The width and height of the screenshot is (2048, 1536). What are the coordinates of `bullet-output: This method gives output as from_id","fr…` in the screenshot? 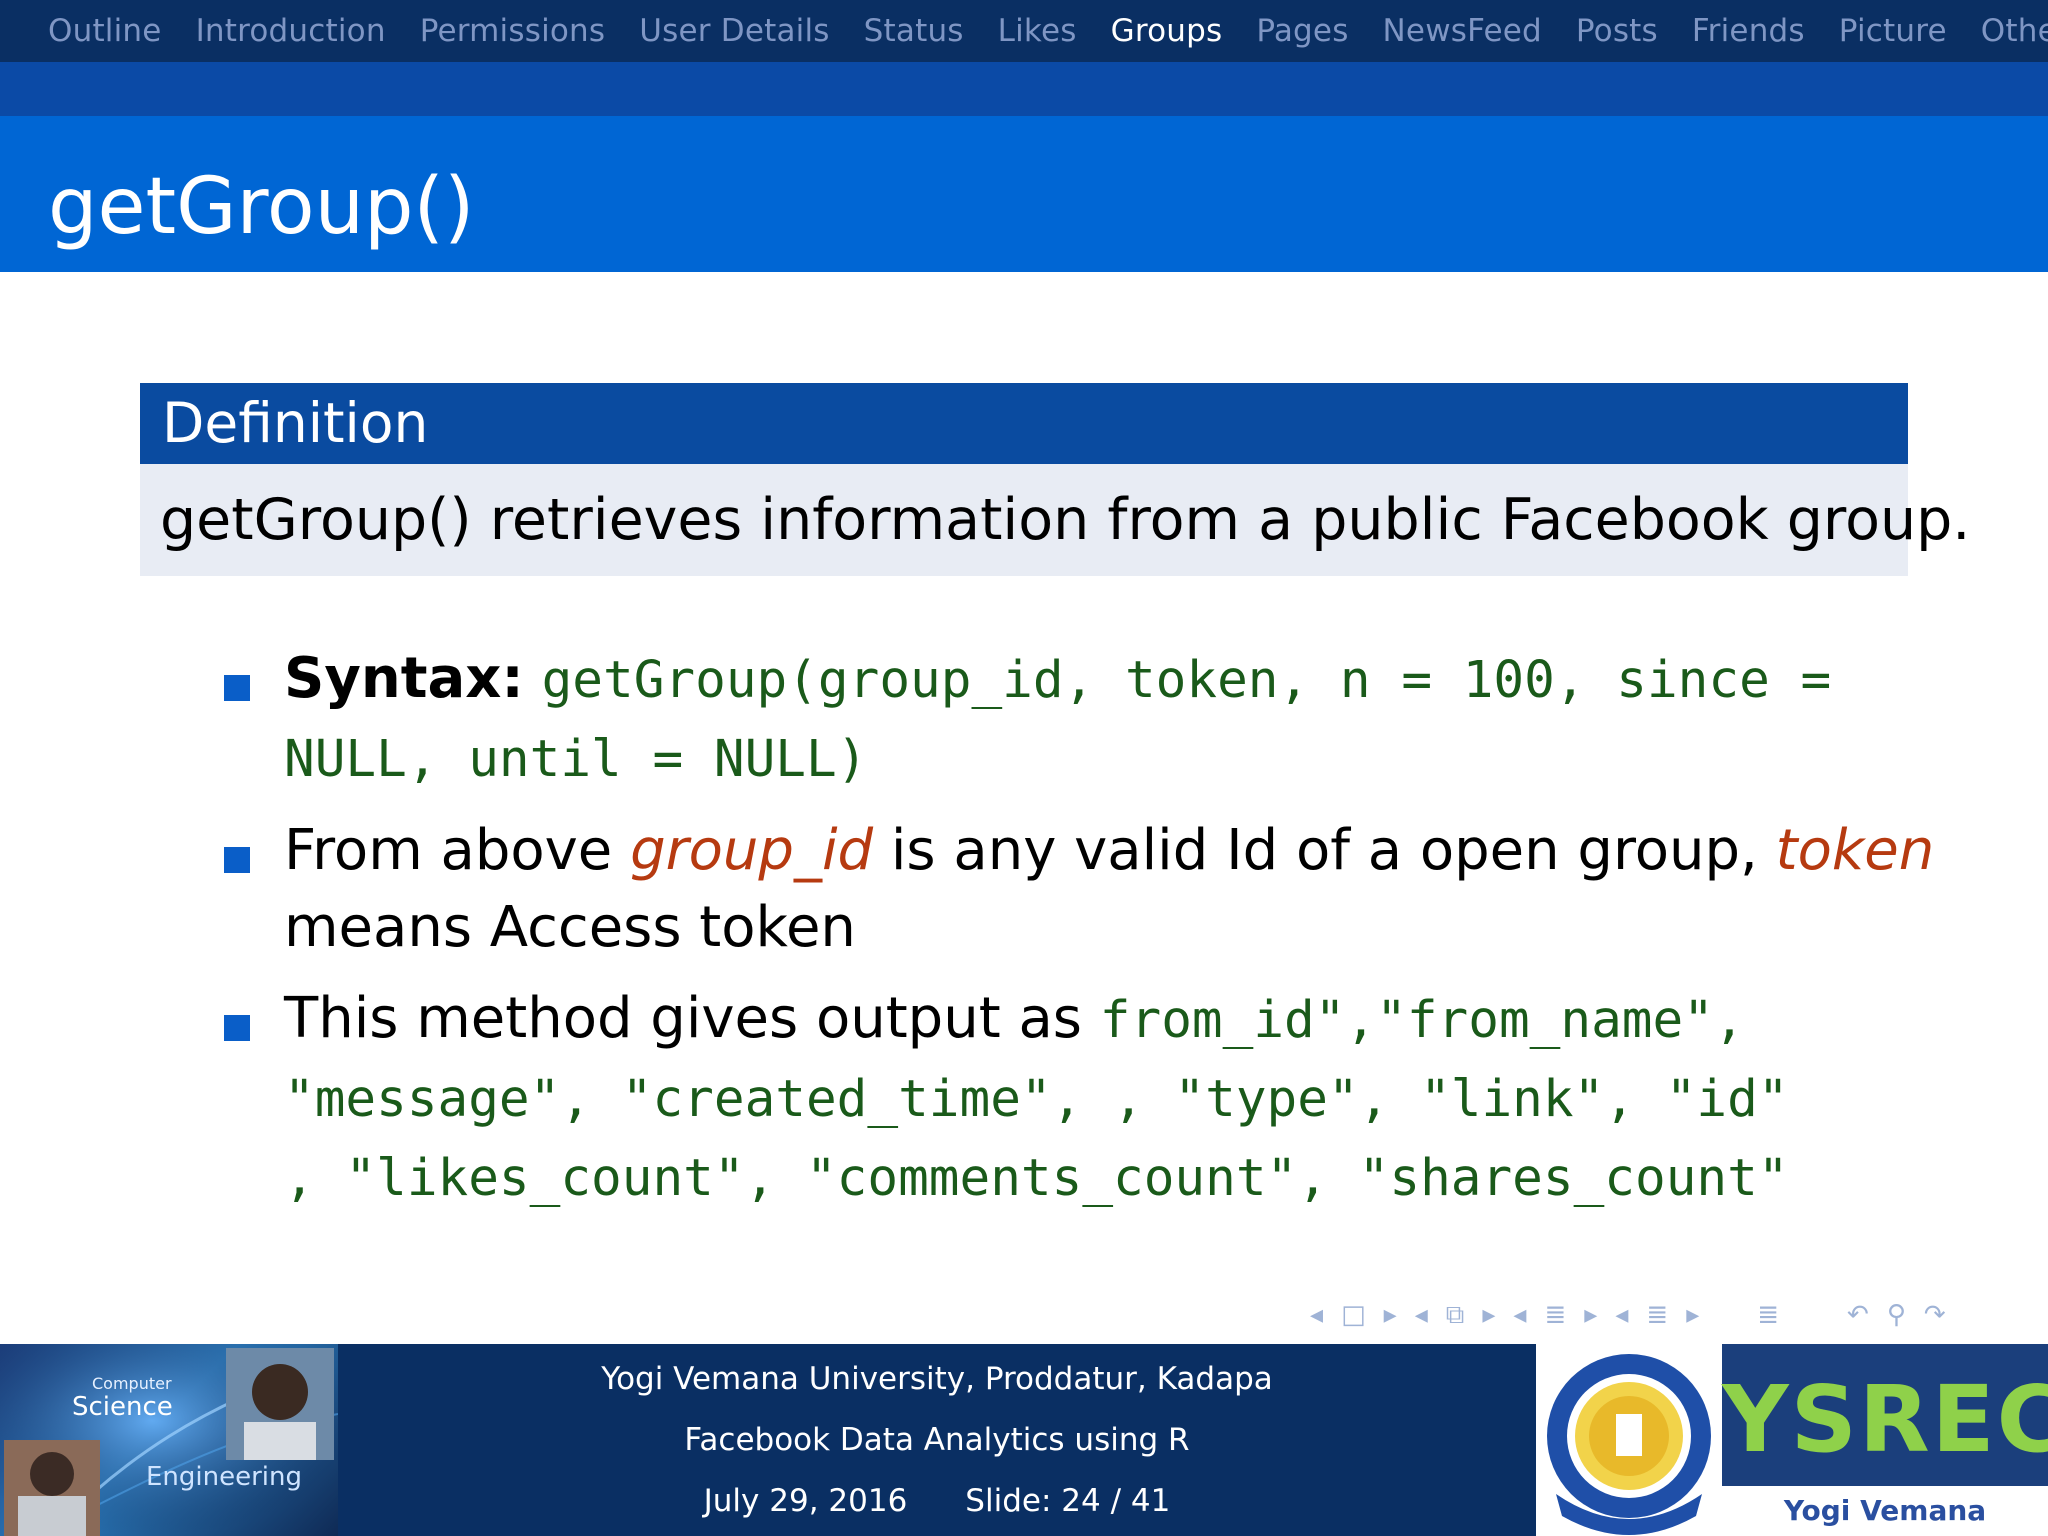 It's located at (1064, 1098).